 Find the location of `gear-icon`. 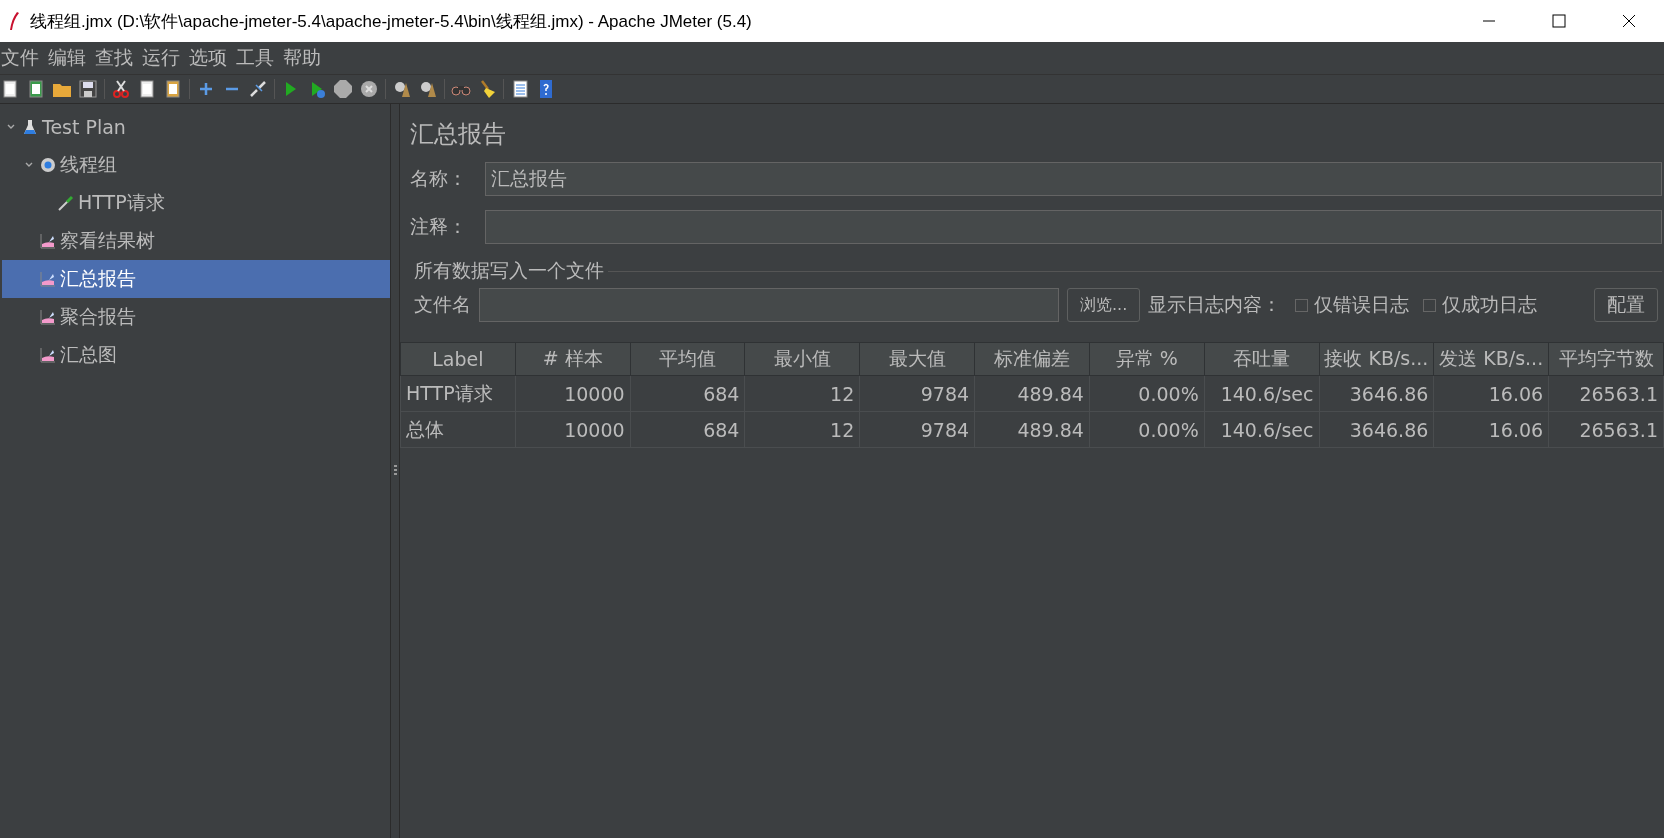

gear-icon is located at coordinates (48, 165).